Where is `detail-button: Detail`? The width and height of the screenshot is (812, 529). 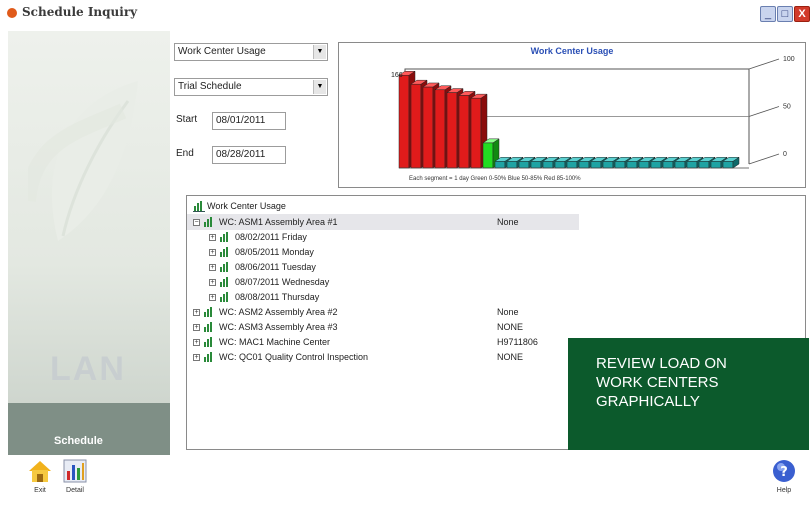 detail-button: Detail is located at coordinates (75, 475).